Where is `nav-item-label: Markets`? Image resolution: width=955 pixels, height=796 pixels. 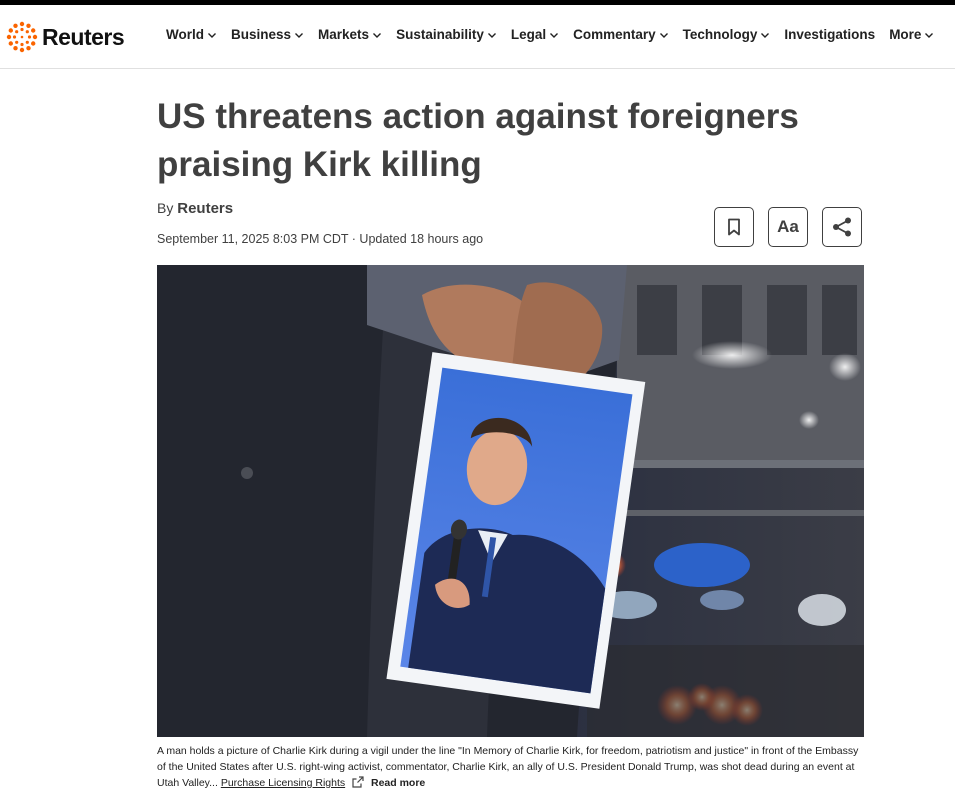 nav-item-label: Markets is located at coordinates (344, 34).